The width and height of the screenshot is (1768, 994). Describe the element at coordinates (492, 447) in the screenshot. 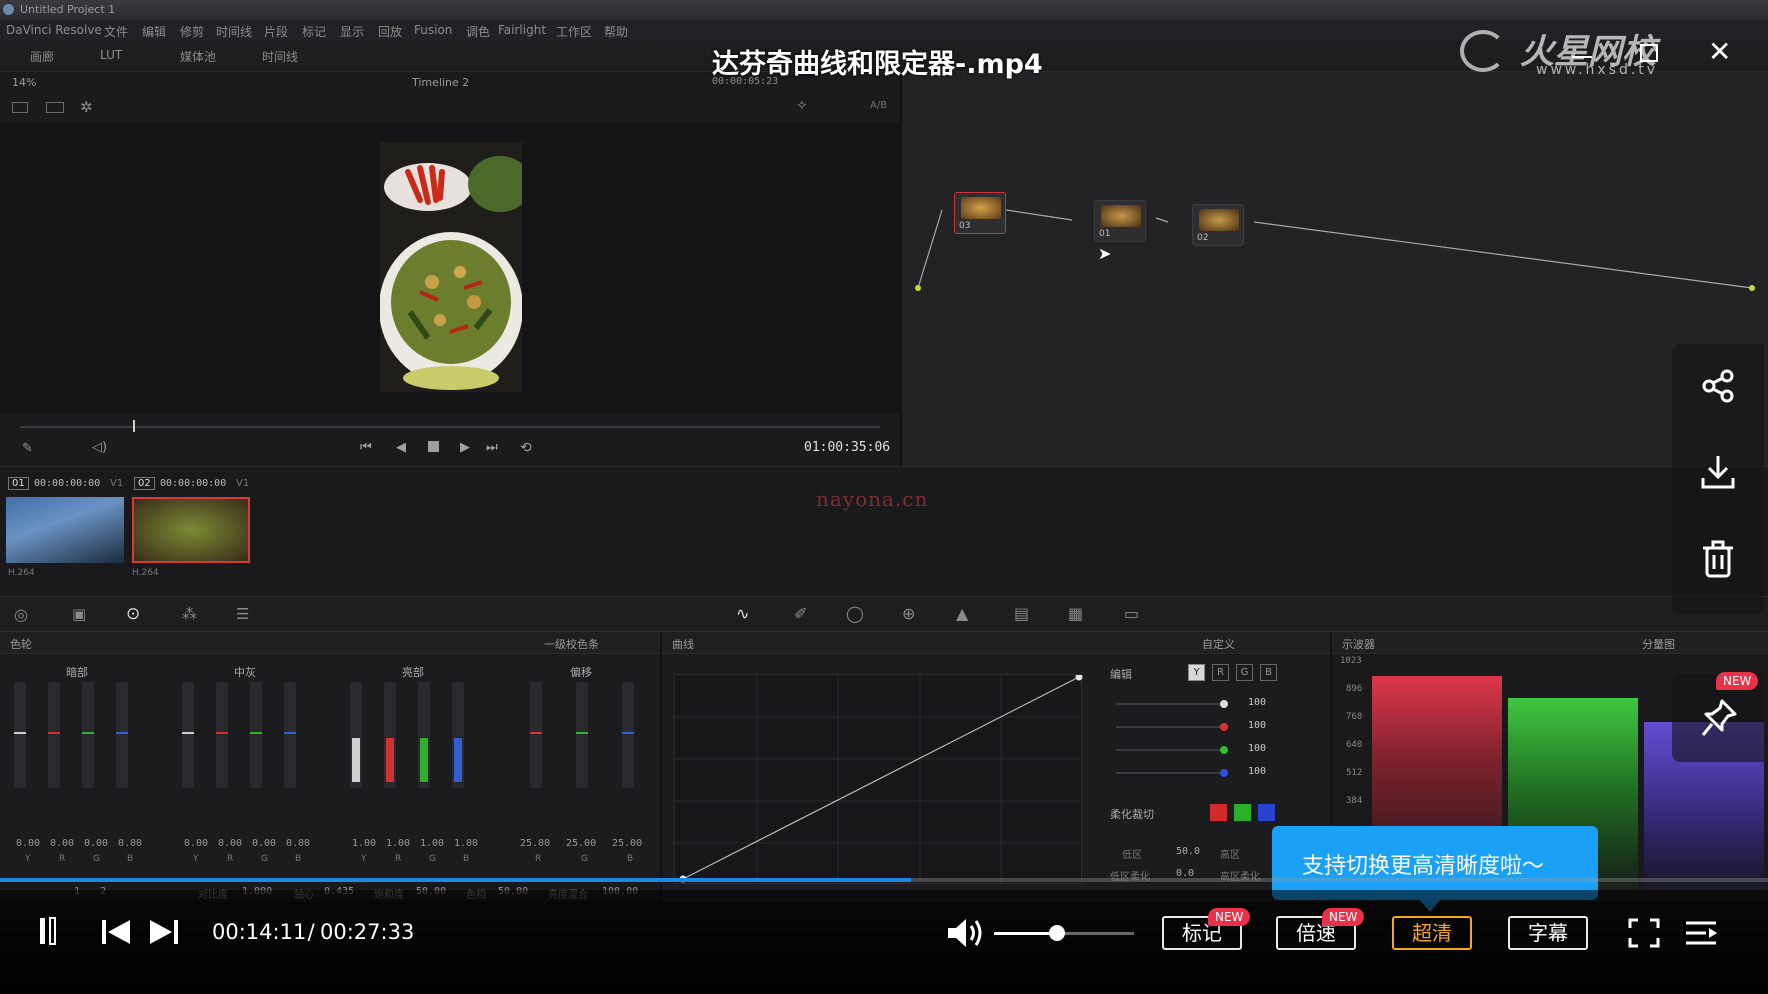

I see `go-to-end-icon: ⏭` at that location.